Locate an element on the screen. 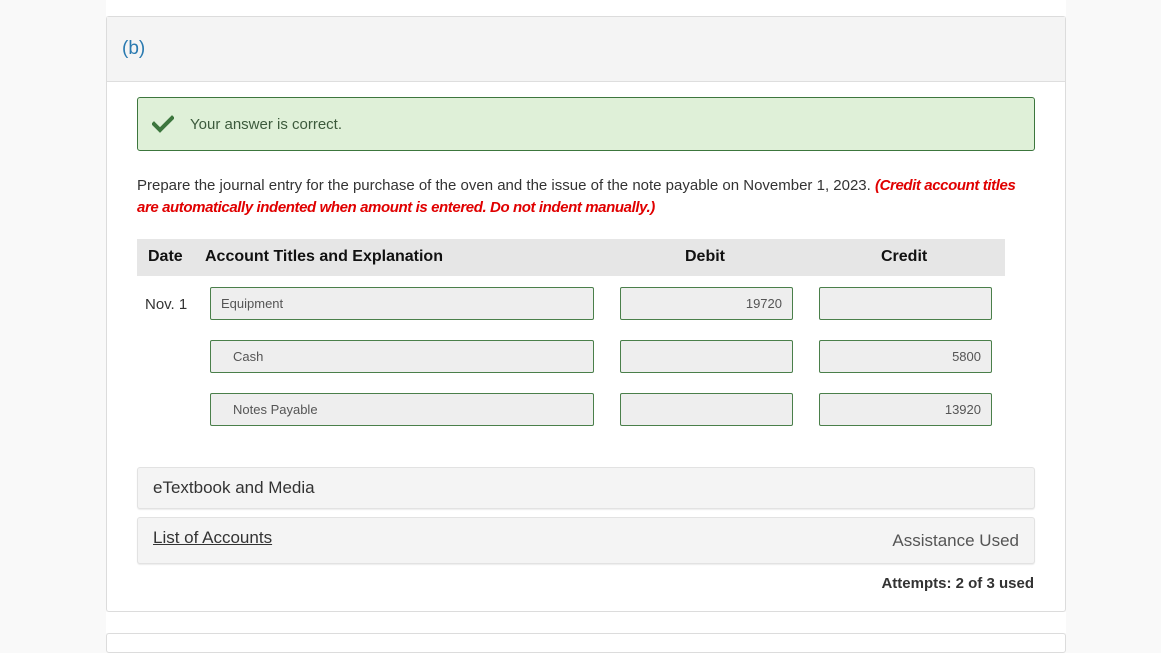 The height and width of the screenshot is (653, 1161). credit-field: 13920 is located at coordinates (905, 409).